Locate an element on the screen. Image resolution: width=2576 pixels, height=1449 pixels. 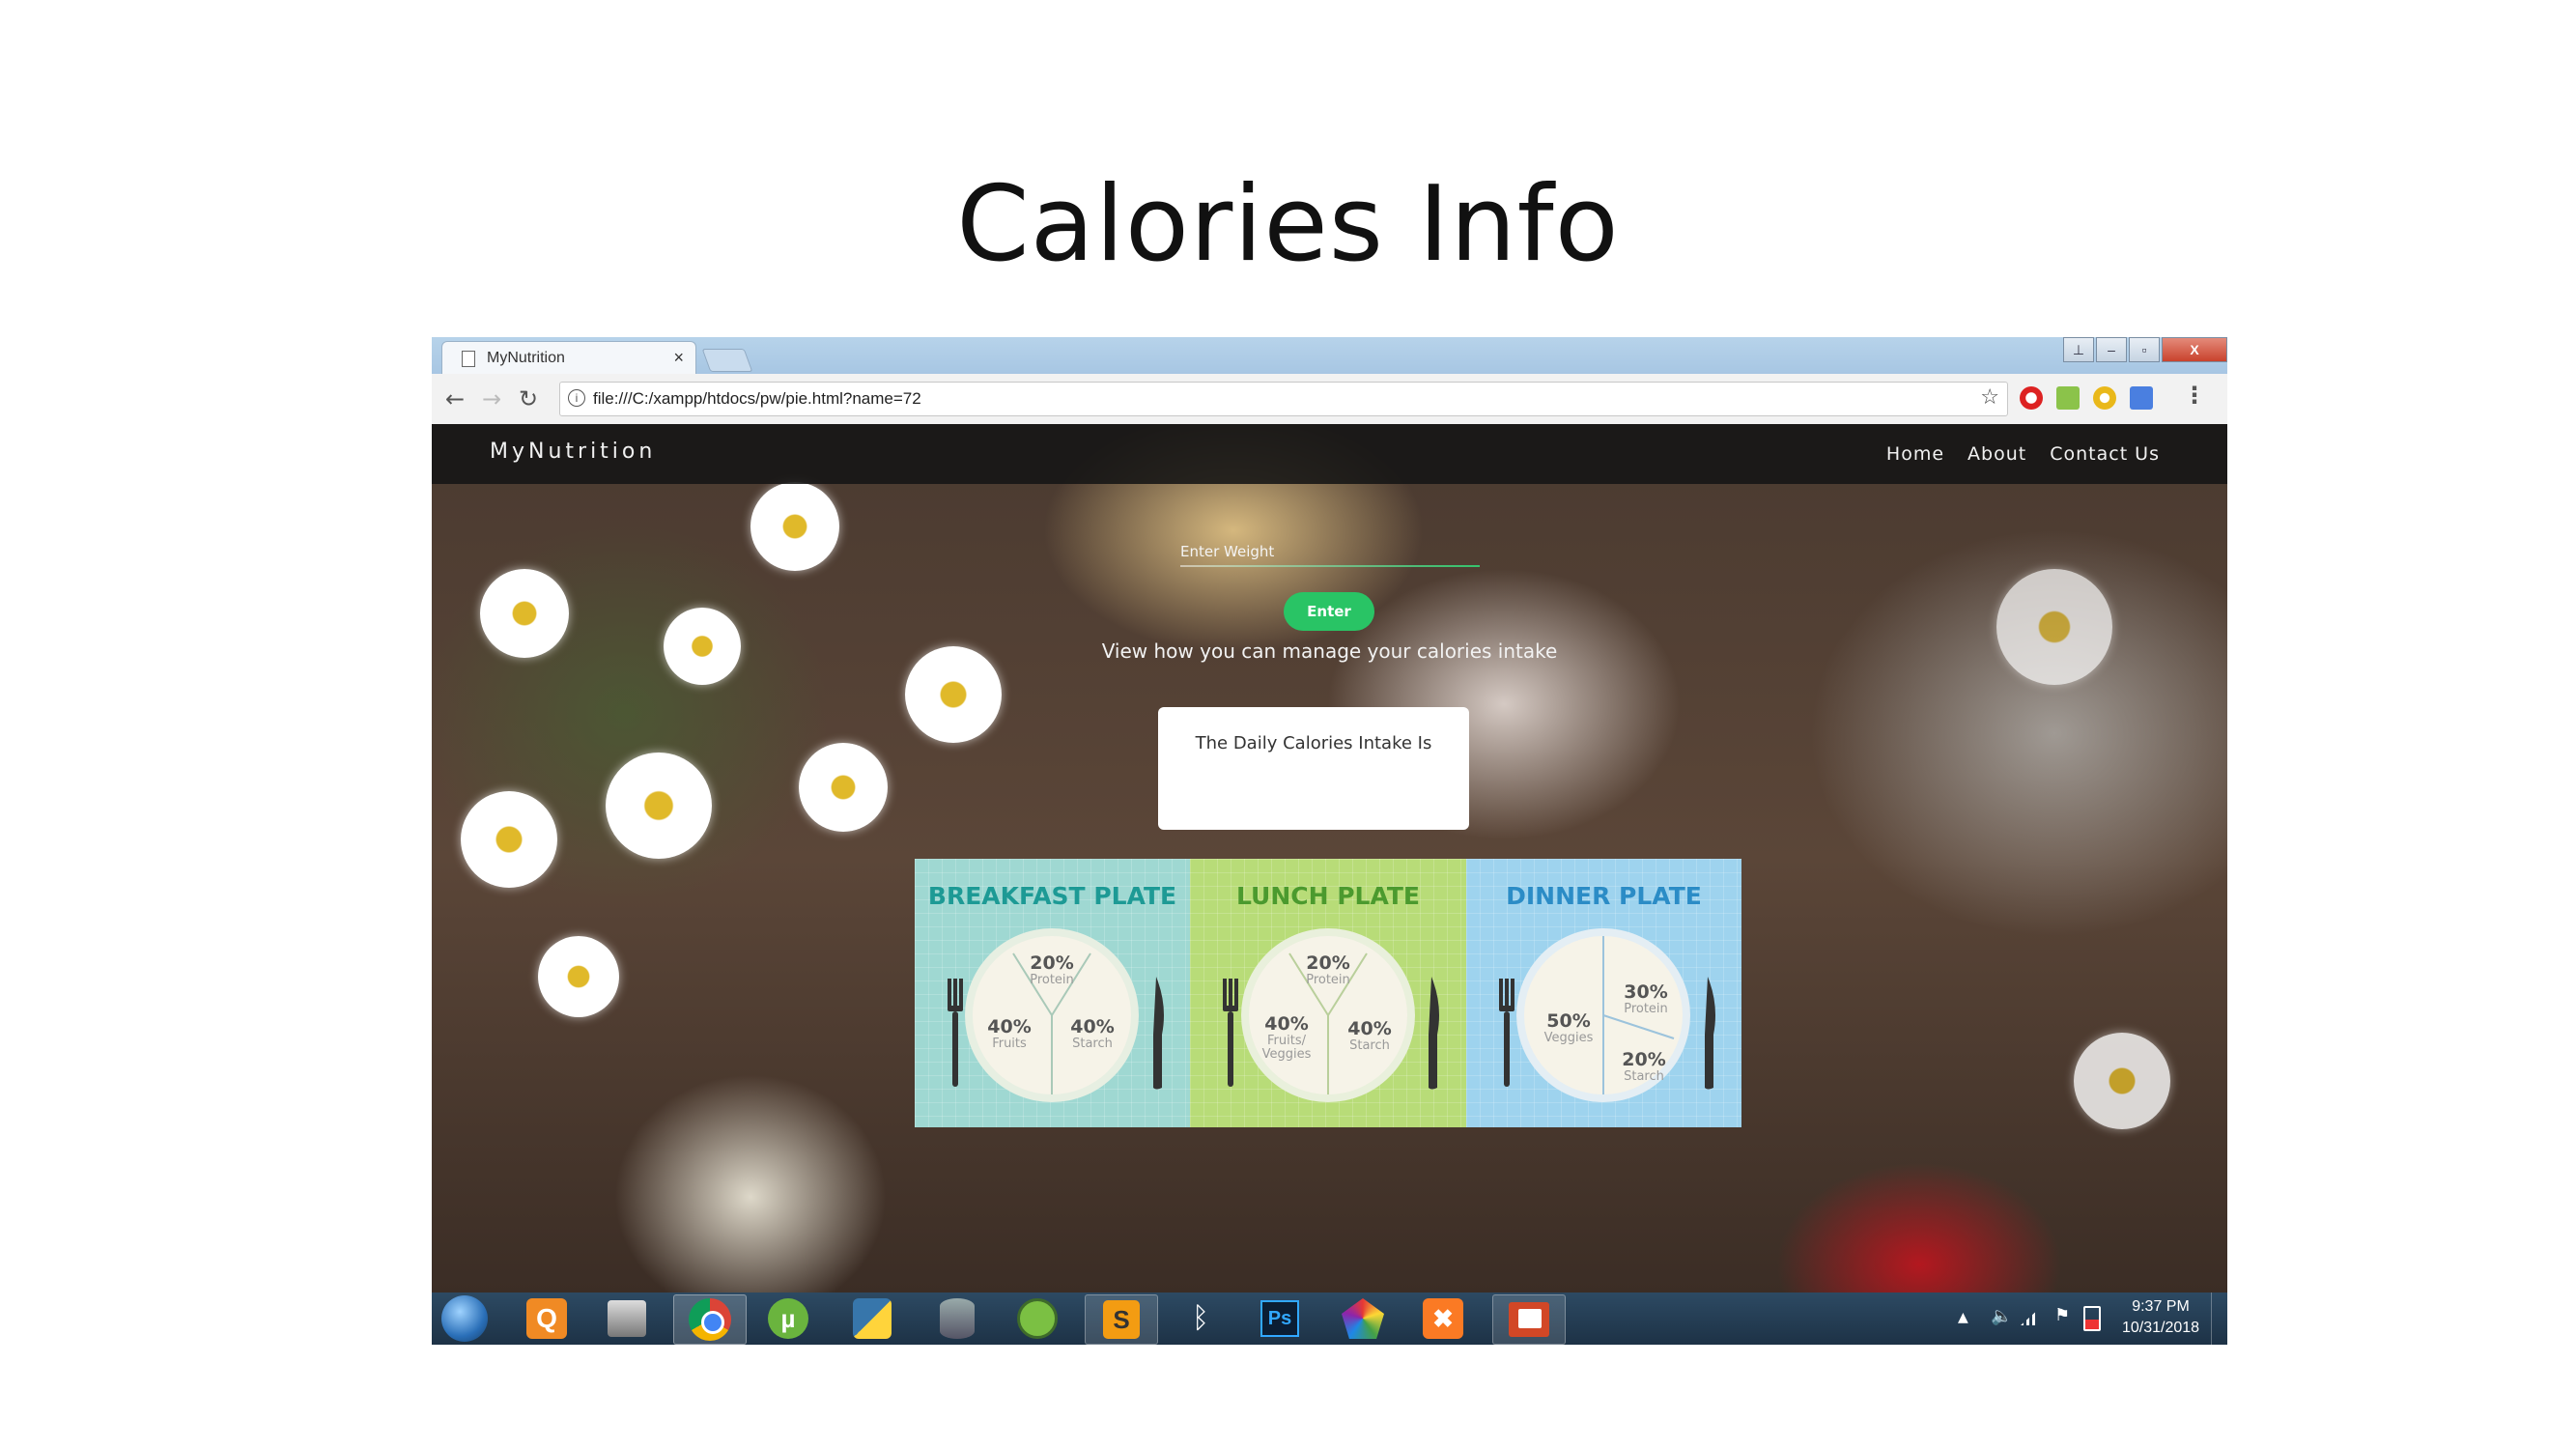
tray-expand-icon: ▲ is located at coordinates (1963, 1317).